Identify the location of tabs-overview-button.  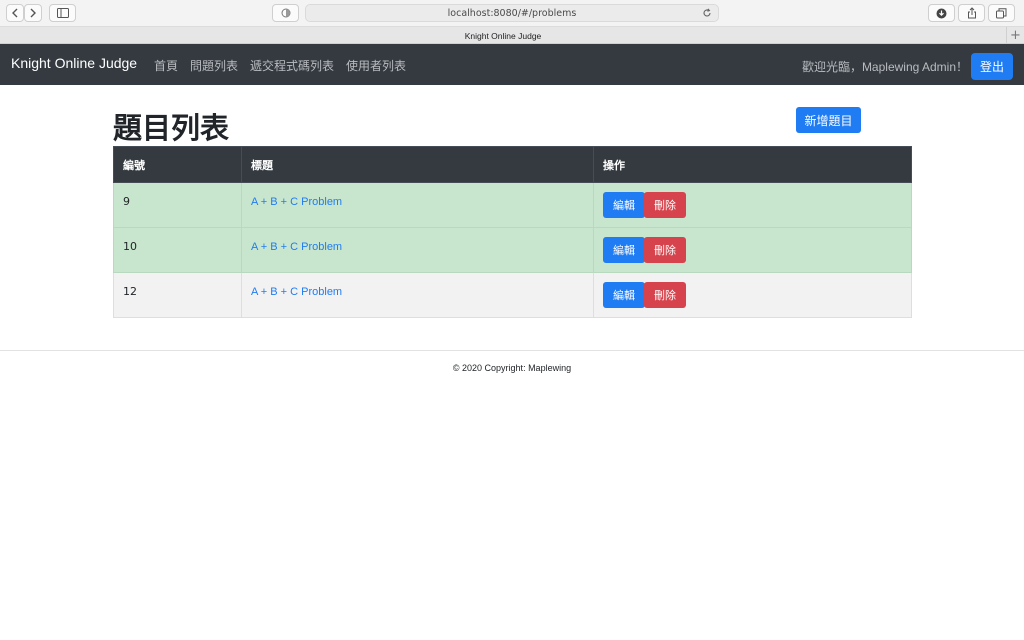
(1001, 13).